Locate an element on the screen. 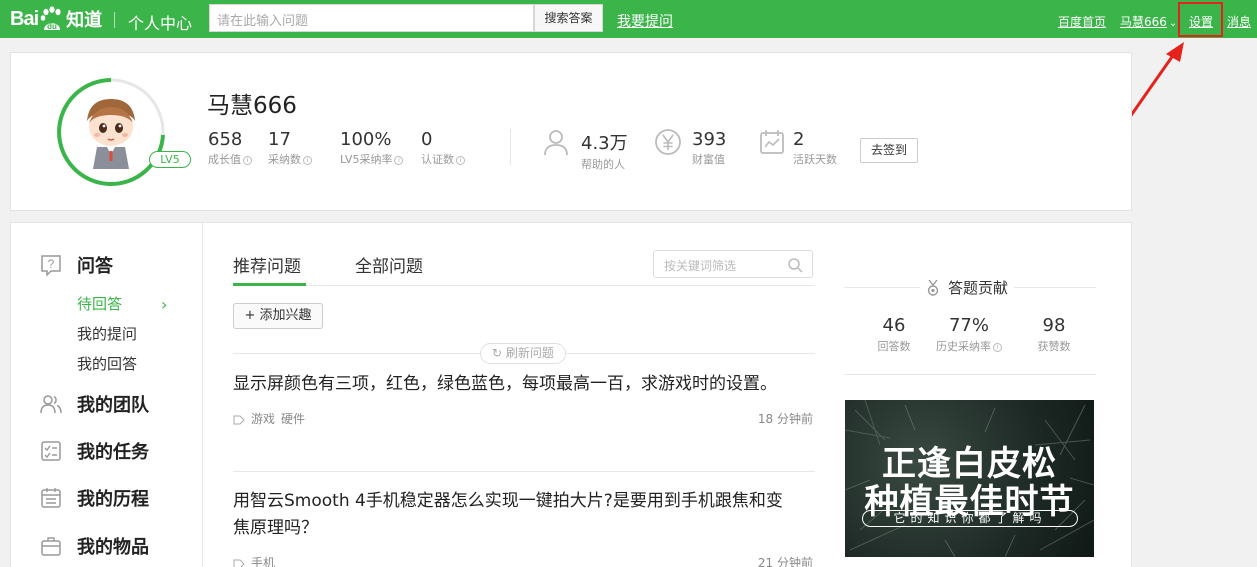 The width and height of the screenshot is (1257, 567). refresh-icon: ↻ is located at coordinates (499, 353).